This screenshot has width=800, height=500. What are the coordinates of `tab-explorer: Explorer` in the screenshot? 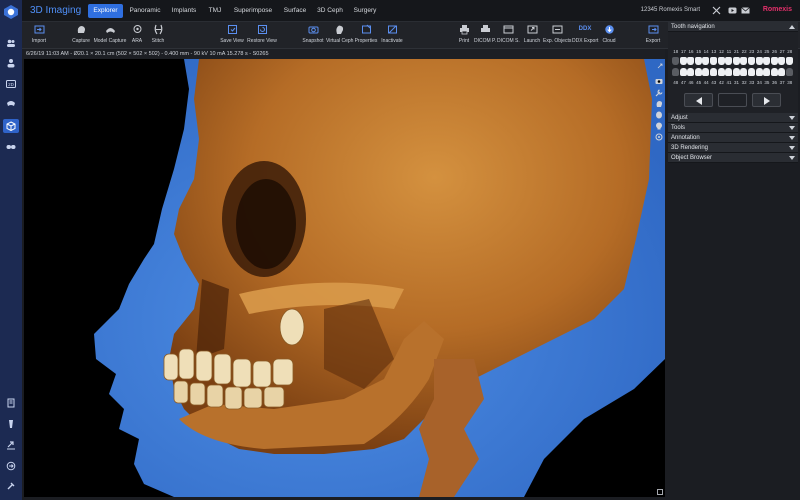 It's located at (105, 11).